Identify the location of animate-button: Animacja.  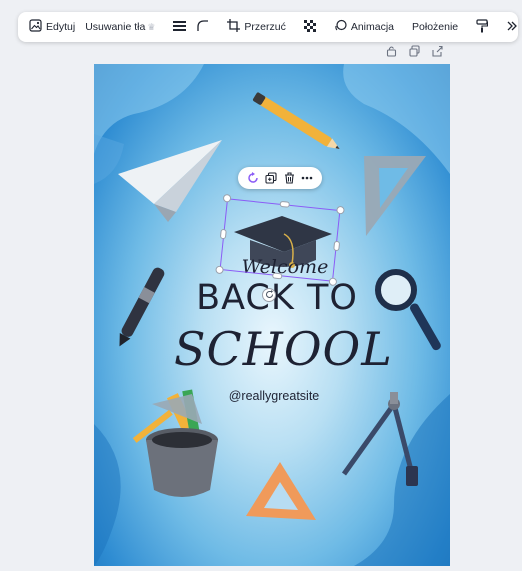
(364, 27).